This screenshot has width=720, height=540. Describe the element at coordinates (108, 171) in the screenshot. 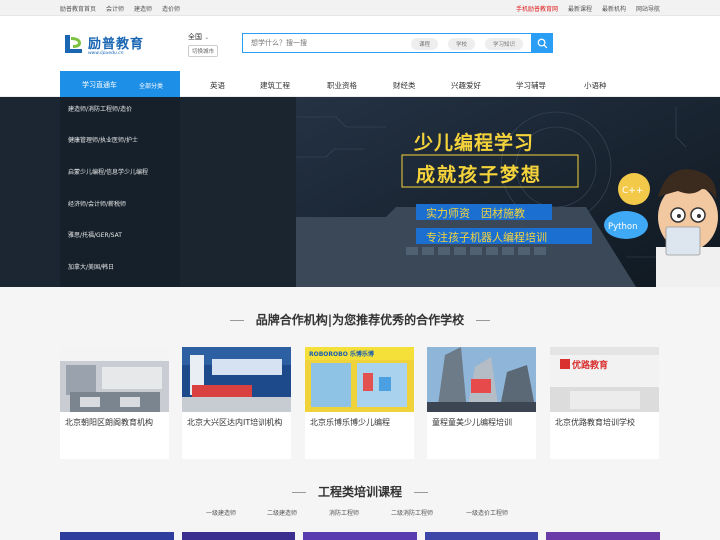

I see `side-menu-item: 启蒙少儿编程/信息学少儿编程` at that location.